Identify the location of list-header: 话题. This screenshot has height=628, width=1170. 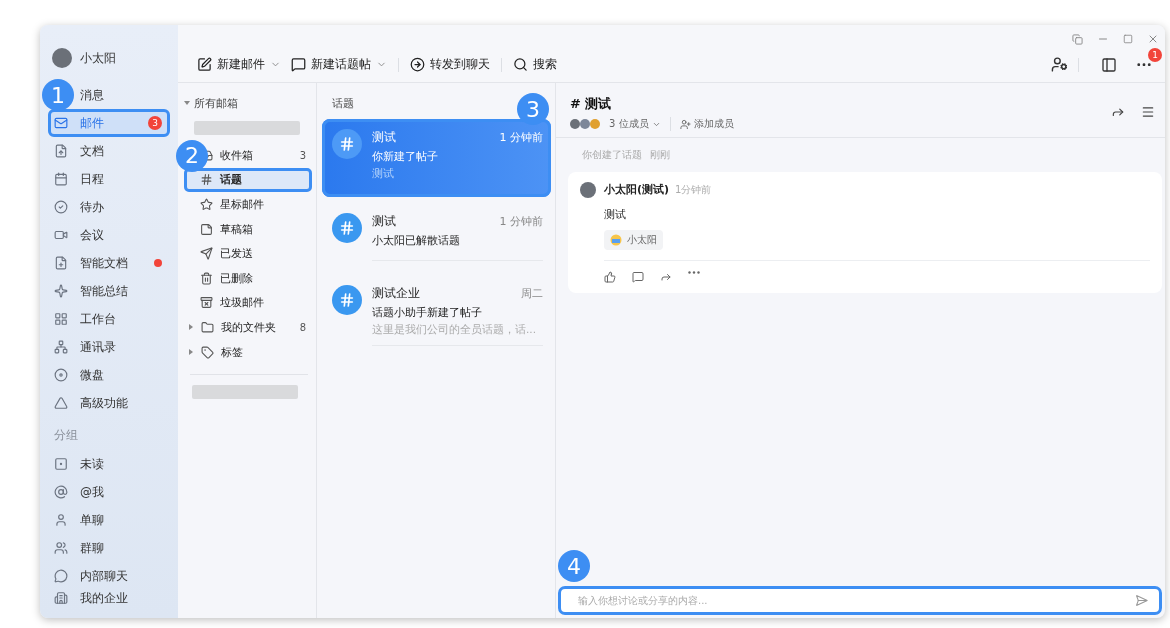
(343, 103).